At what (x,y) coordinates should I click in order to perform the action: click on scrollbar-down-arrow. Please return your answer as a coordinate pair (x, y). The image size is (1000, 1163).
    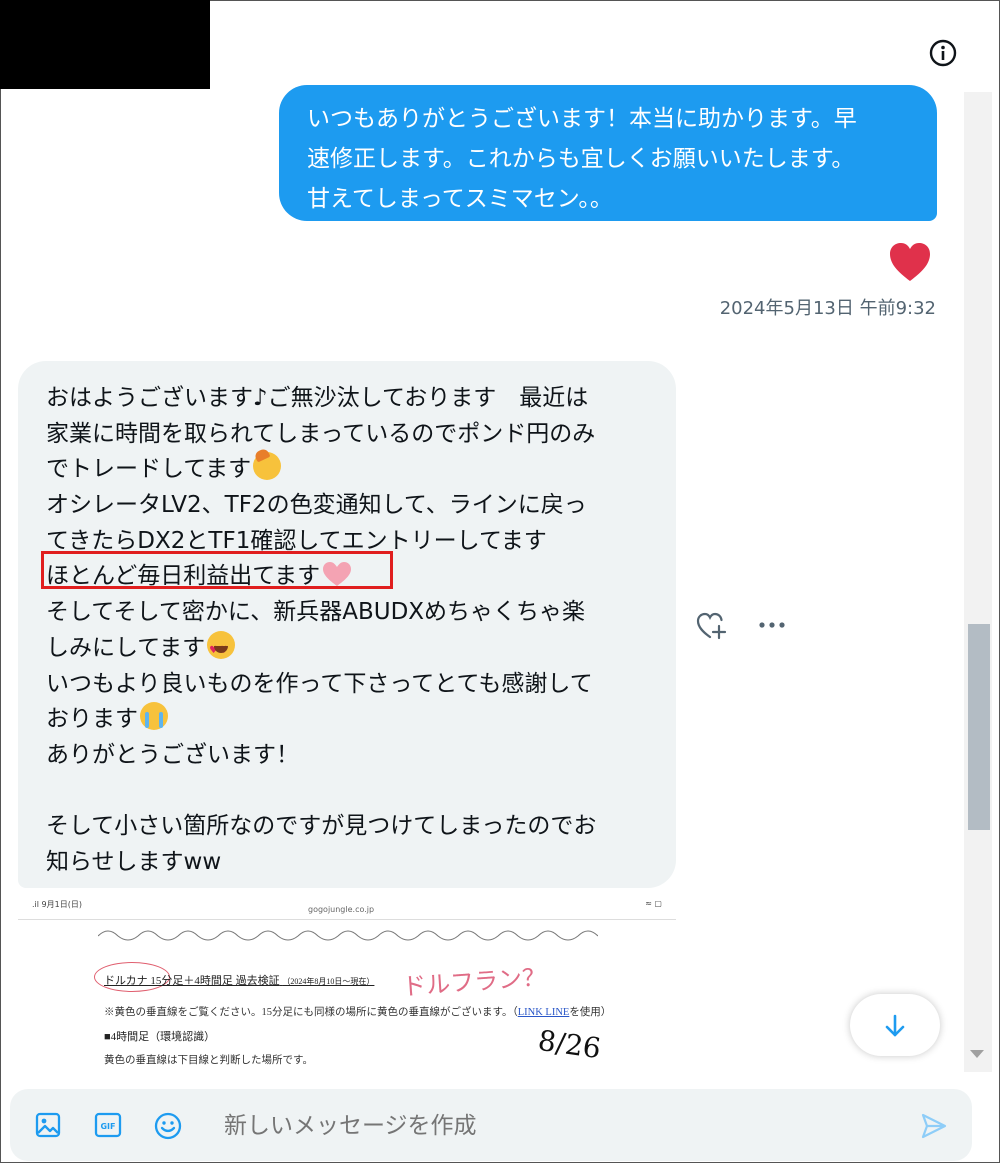
    Looking at the image, I should click on (977, 1054).